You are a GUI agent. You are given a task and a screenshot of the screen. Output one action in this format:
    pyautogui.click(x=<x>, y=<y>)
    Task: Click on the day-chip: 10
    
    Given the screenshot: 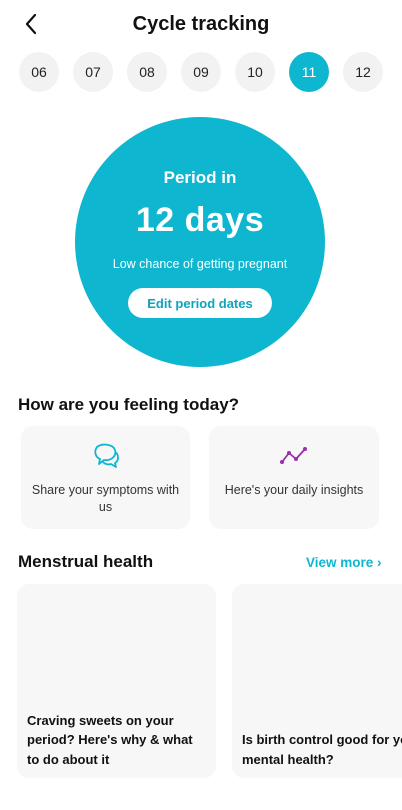 What is the action you would take?
    pyautogui.click(x=255, y=72)
    